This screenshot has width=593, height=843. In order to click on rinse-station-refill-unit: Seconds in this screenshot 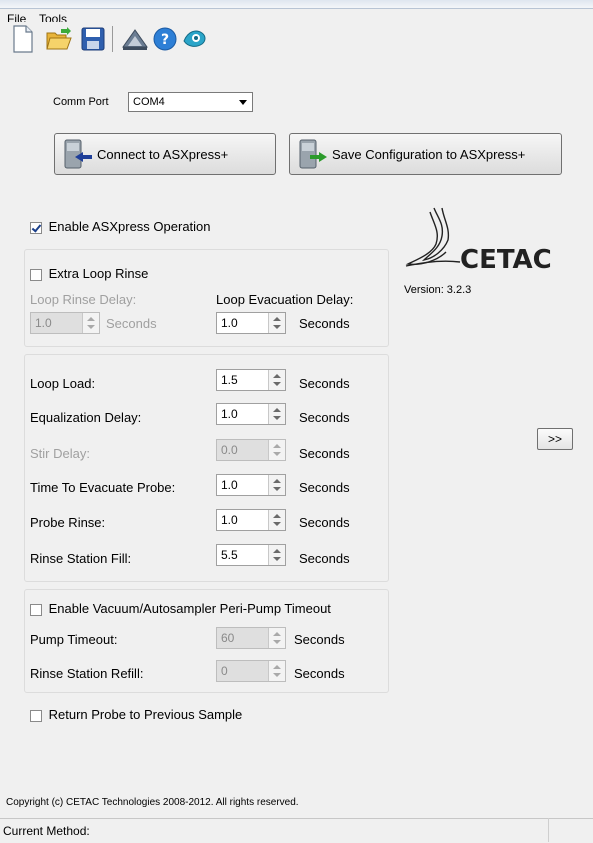, I will do `click(319, 673)`.